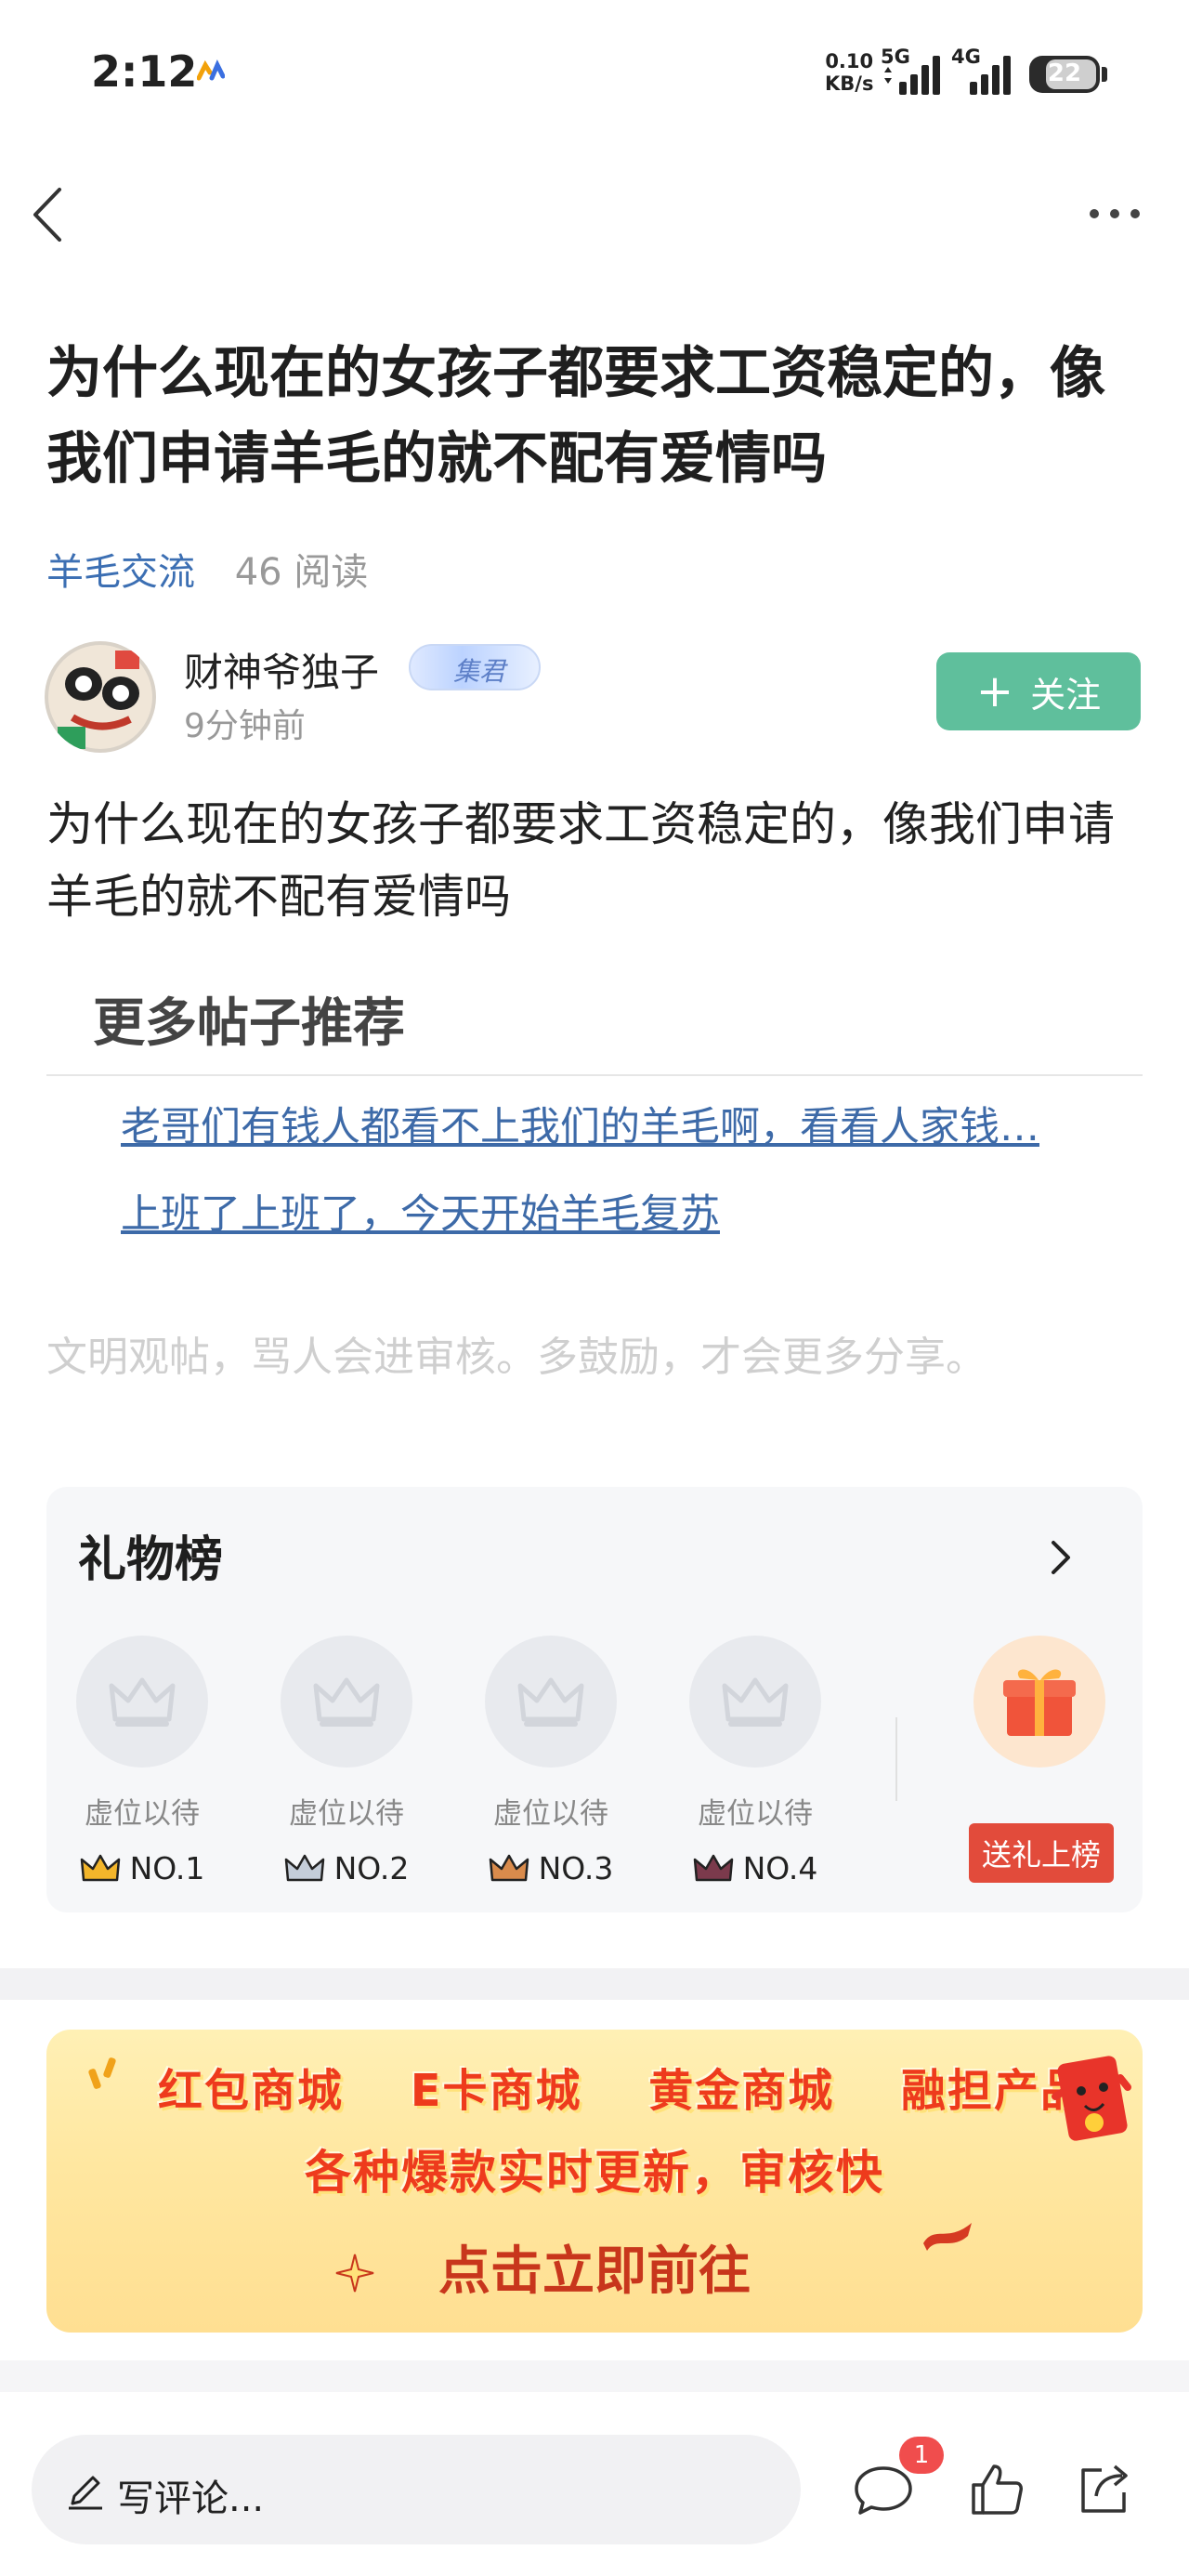 Image resolution: width=1189 pixels, height=2576 pixels. Describe the element at coordinates (142, 1761) in the screenshot. I see `gift-slot: 虚位以待 NO.1` at that location.